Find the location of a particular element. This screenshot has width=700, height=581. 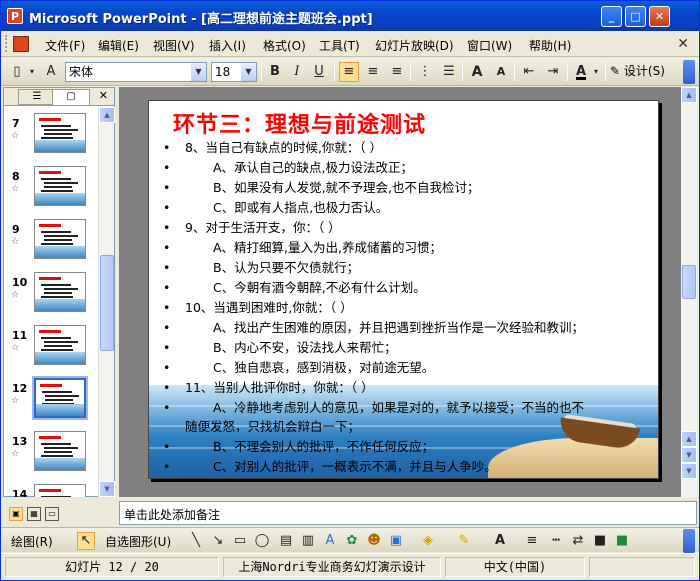

slide-thumbnail-row: 14☆ is located at coordinates (51, 489).